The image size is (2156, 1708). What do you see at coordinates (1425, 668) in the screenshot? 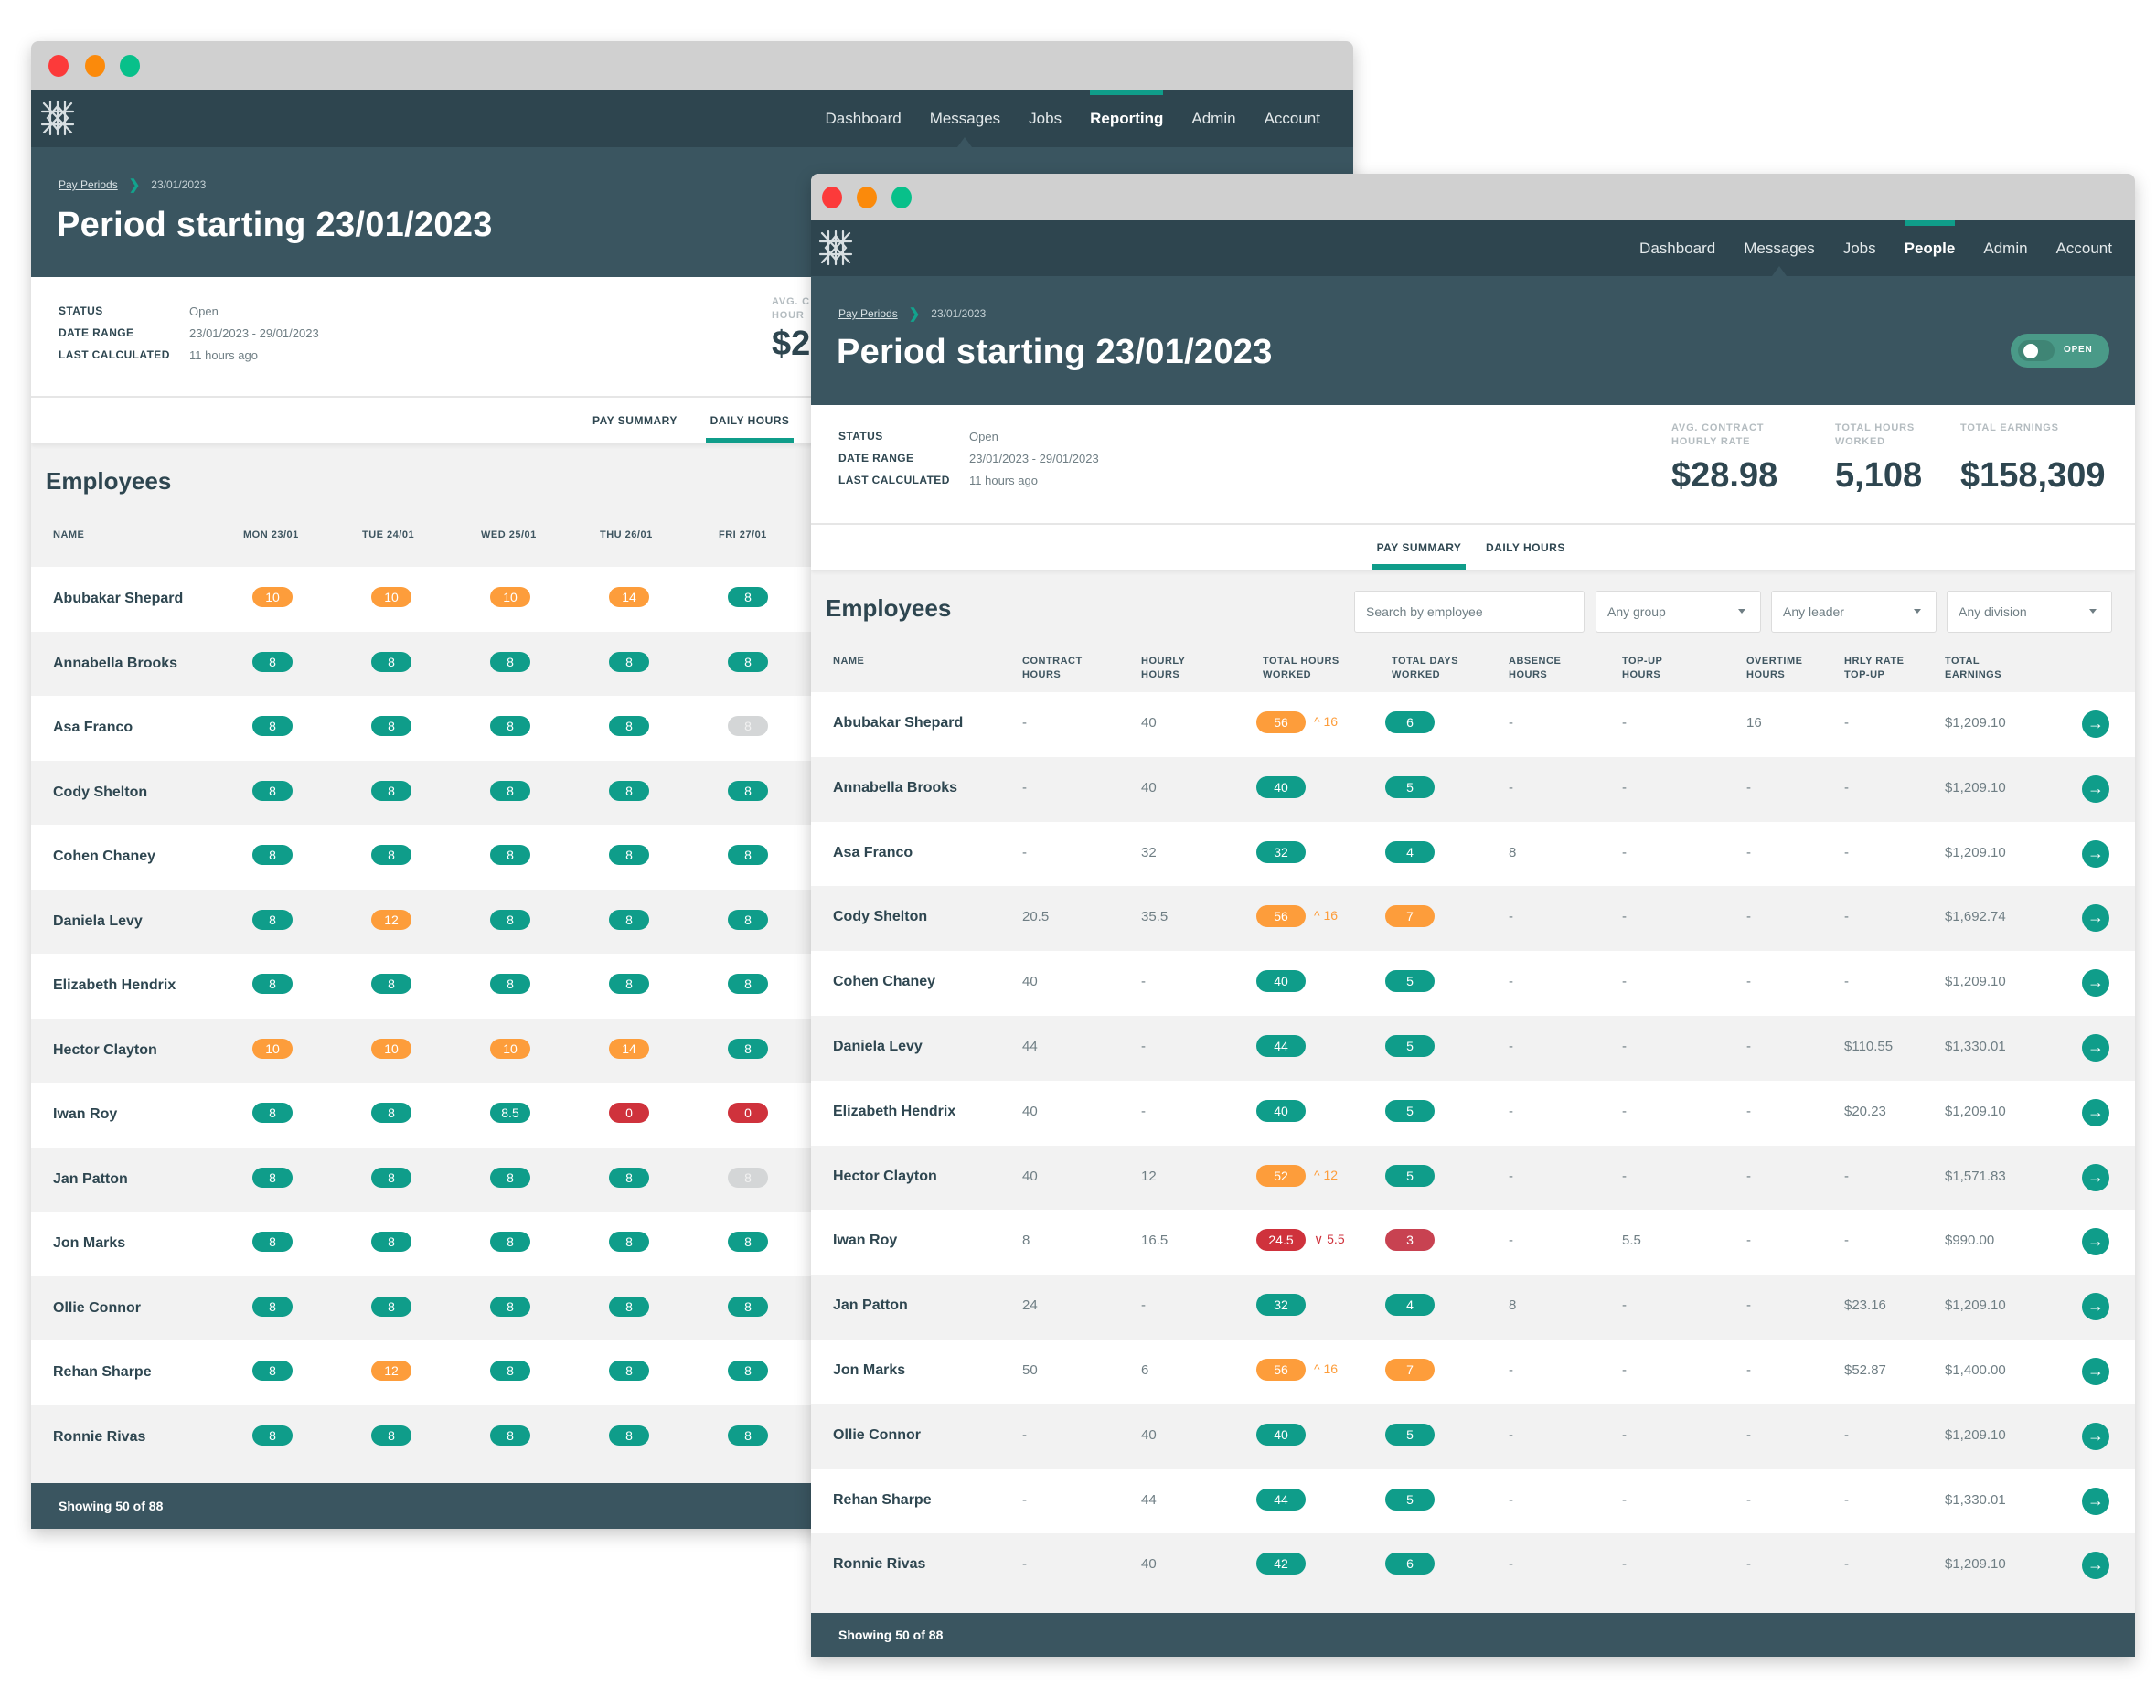
I see `column-header-total-days-worked: TOTAL DAYS WORKED` at bounding box center [1425, 668].